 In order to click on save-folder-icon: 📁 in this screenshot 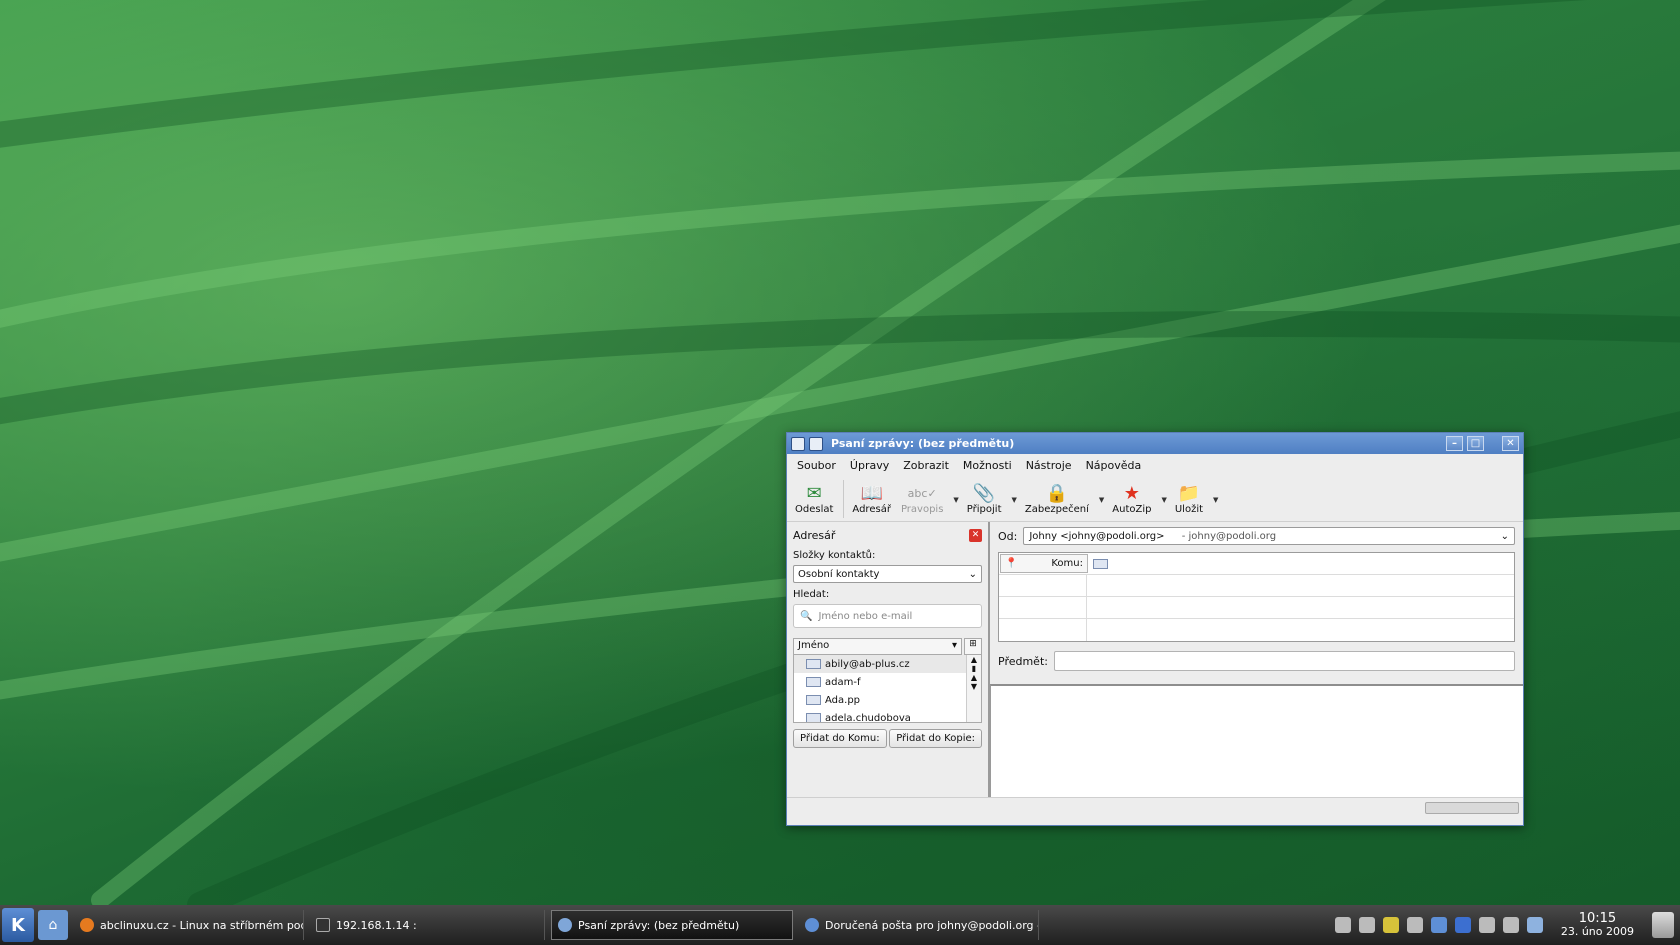, I will do `click(1189, 493)`.